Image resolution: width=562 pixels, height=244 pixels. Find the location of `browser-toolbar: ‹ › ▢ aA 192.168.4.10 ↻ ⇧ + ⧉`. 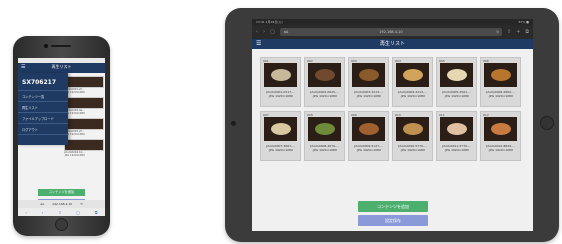

browser-toolbar: ‹ › ▢ aA 192.168.4.10 ↻ ⇧ + ⧉ is located at coordinates (392, 32).